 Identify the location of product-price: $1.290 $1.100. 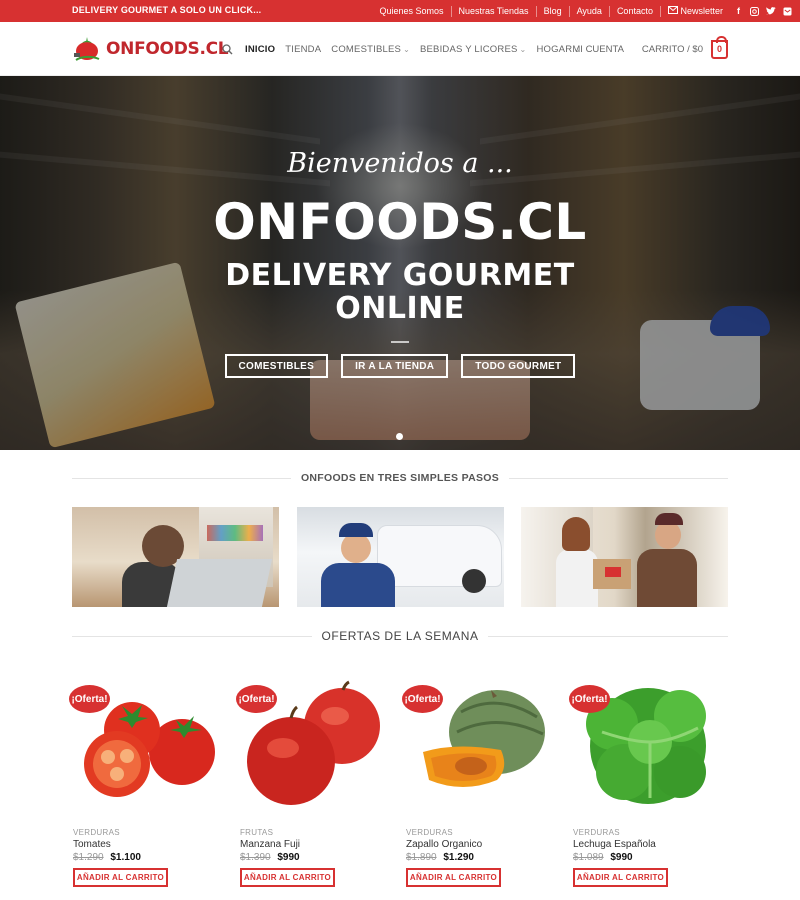
(107, 857).